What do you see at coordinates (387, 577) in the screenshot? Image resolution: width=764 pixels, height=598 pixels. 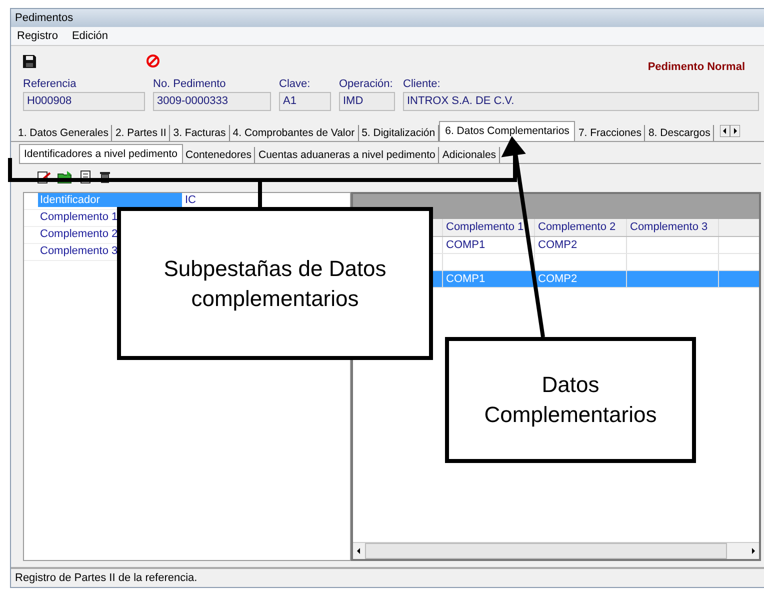 I see `status-bar: Registro de Partes II de la referencia.` at bounding box center [387, 577].